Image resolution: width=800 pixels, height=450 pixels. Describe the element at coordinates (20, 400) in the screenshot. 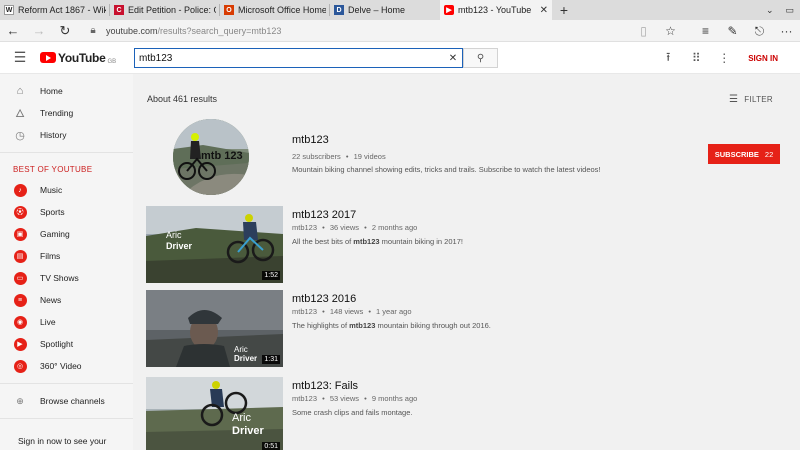

I see `add-circle-icon: ⊕` at that location.